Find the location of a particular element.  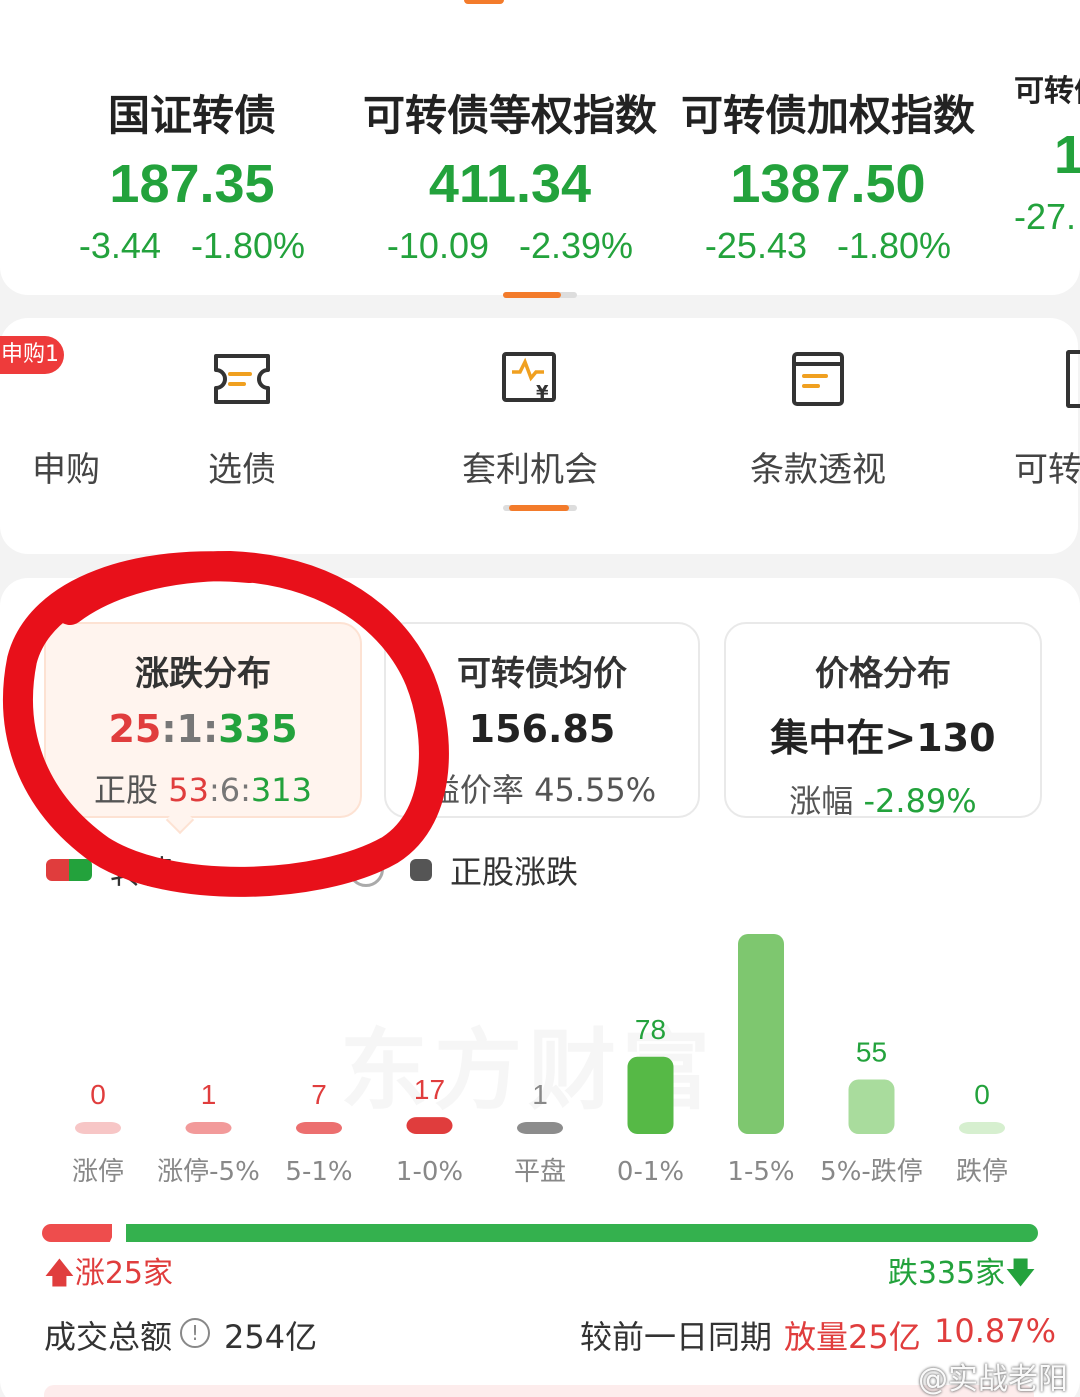

toggle-radio is located at coordinates (366, 869).